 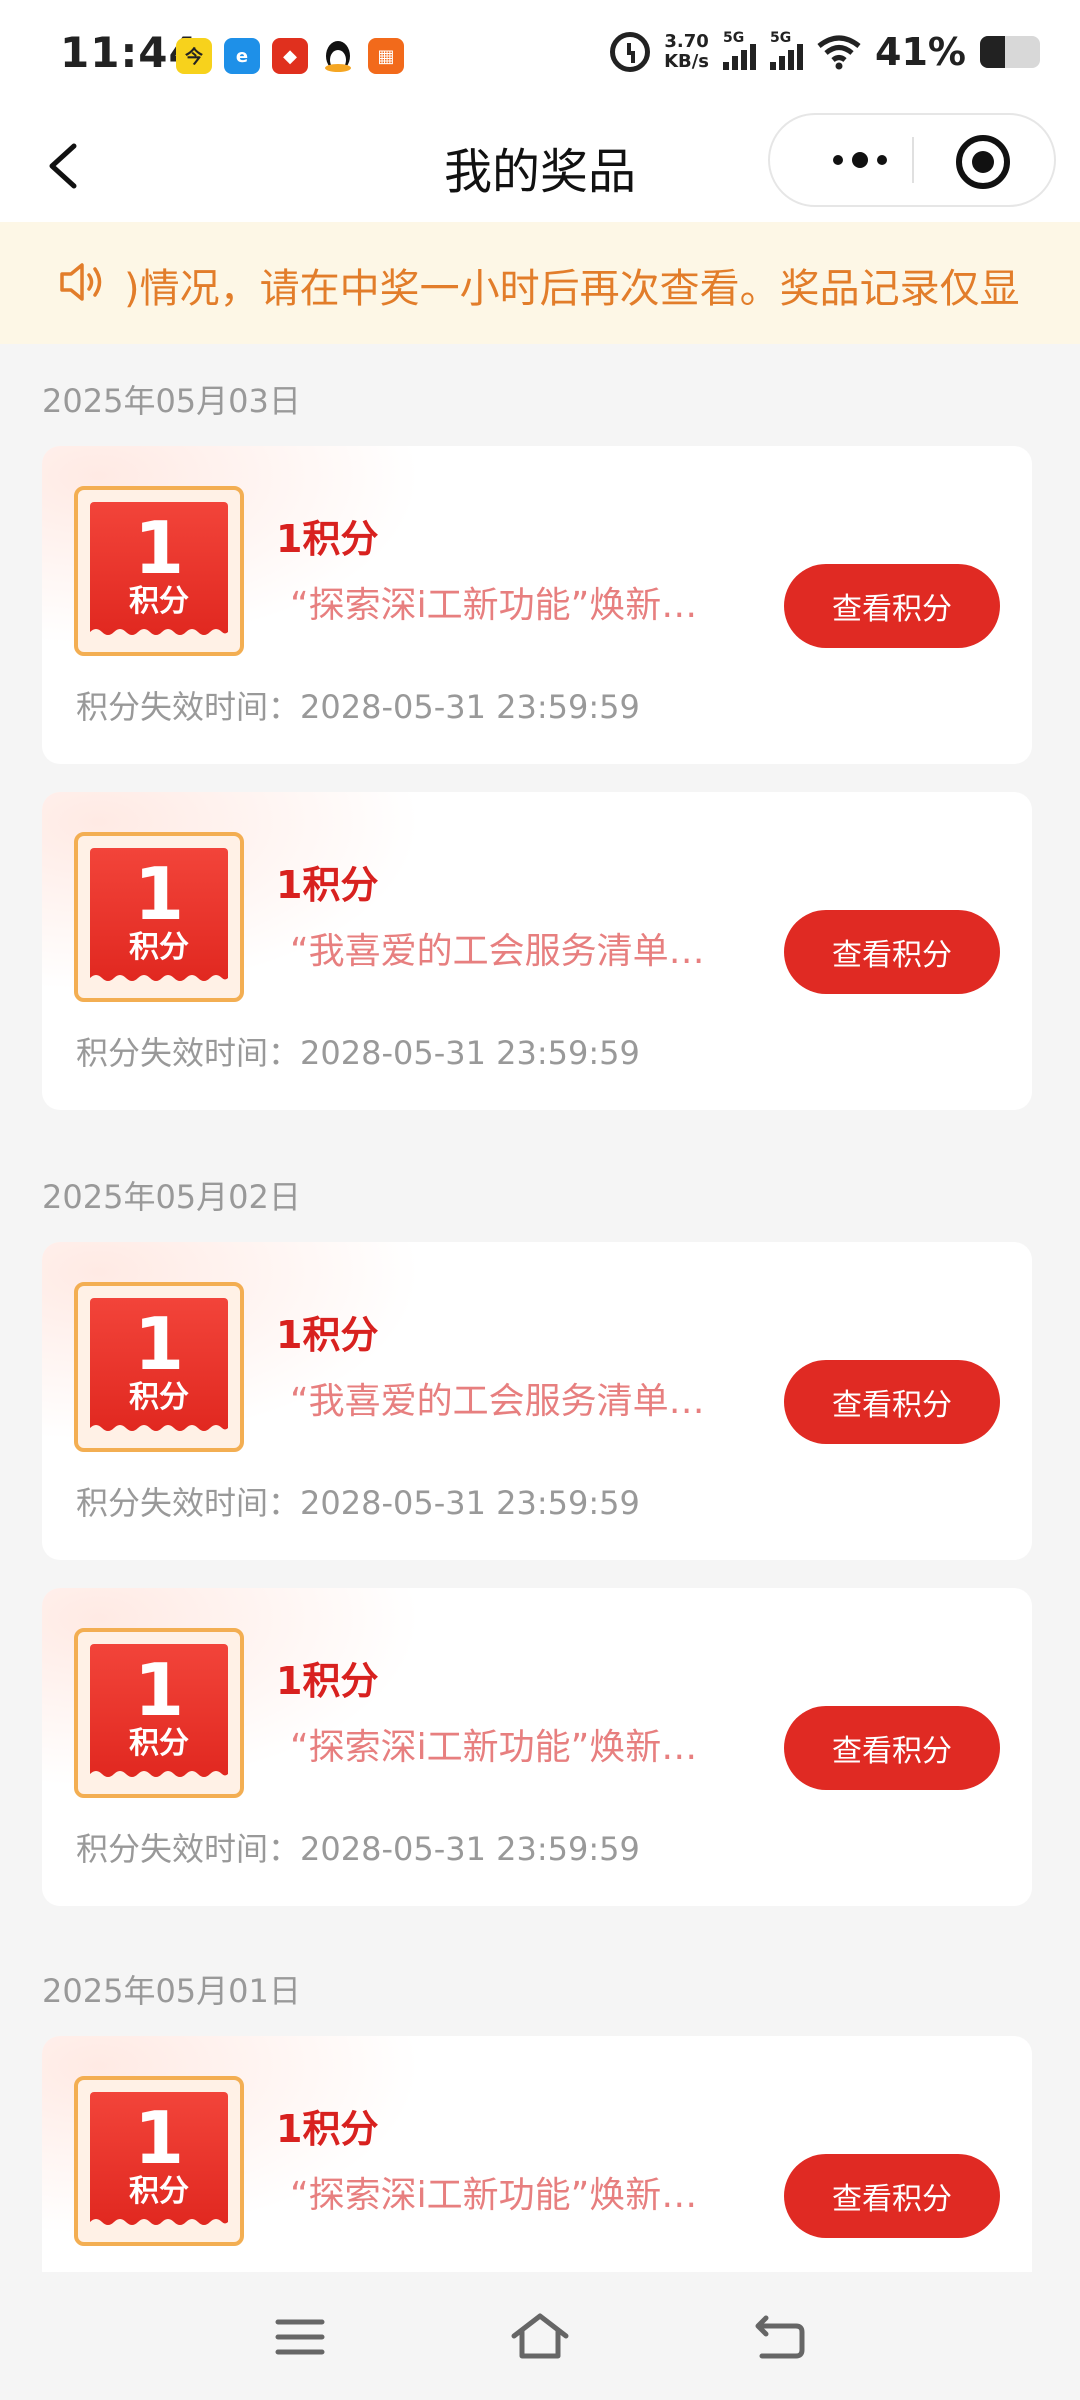 I want to click on speaker-icon, so click(x=82, y=282).